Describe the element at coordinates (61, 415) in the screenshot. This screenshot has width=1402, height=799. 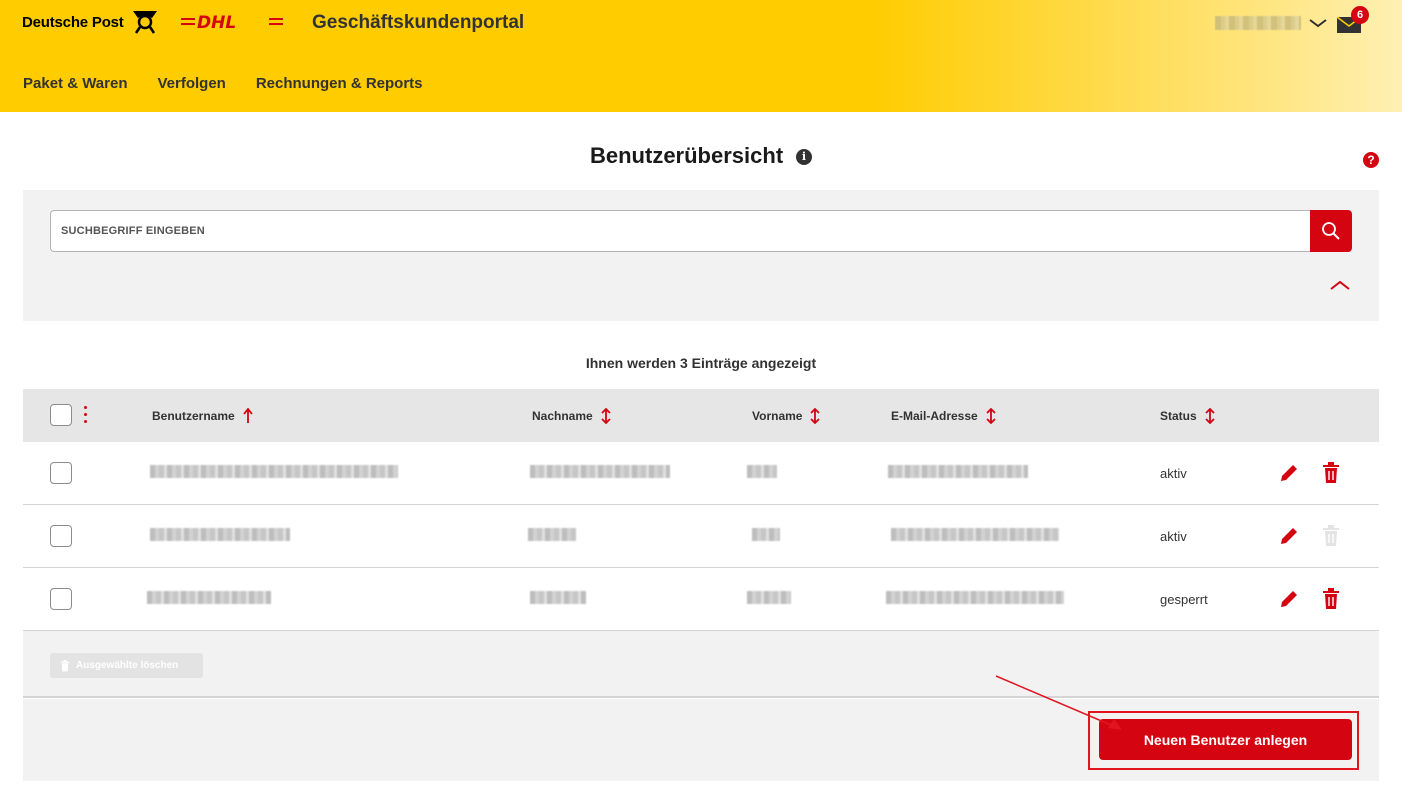
I see `select-all-checkbox` at that location.